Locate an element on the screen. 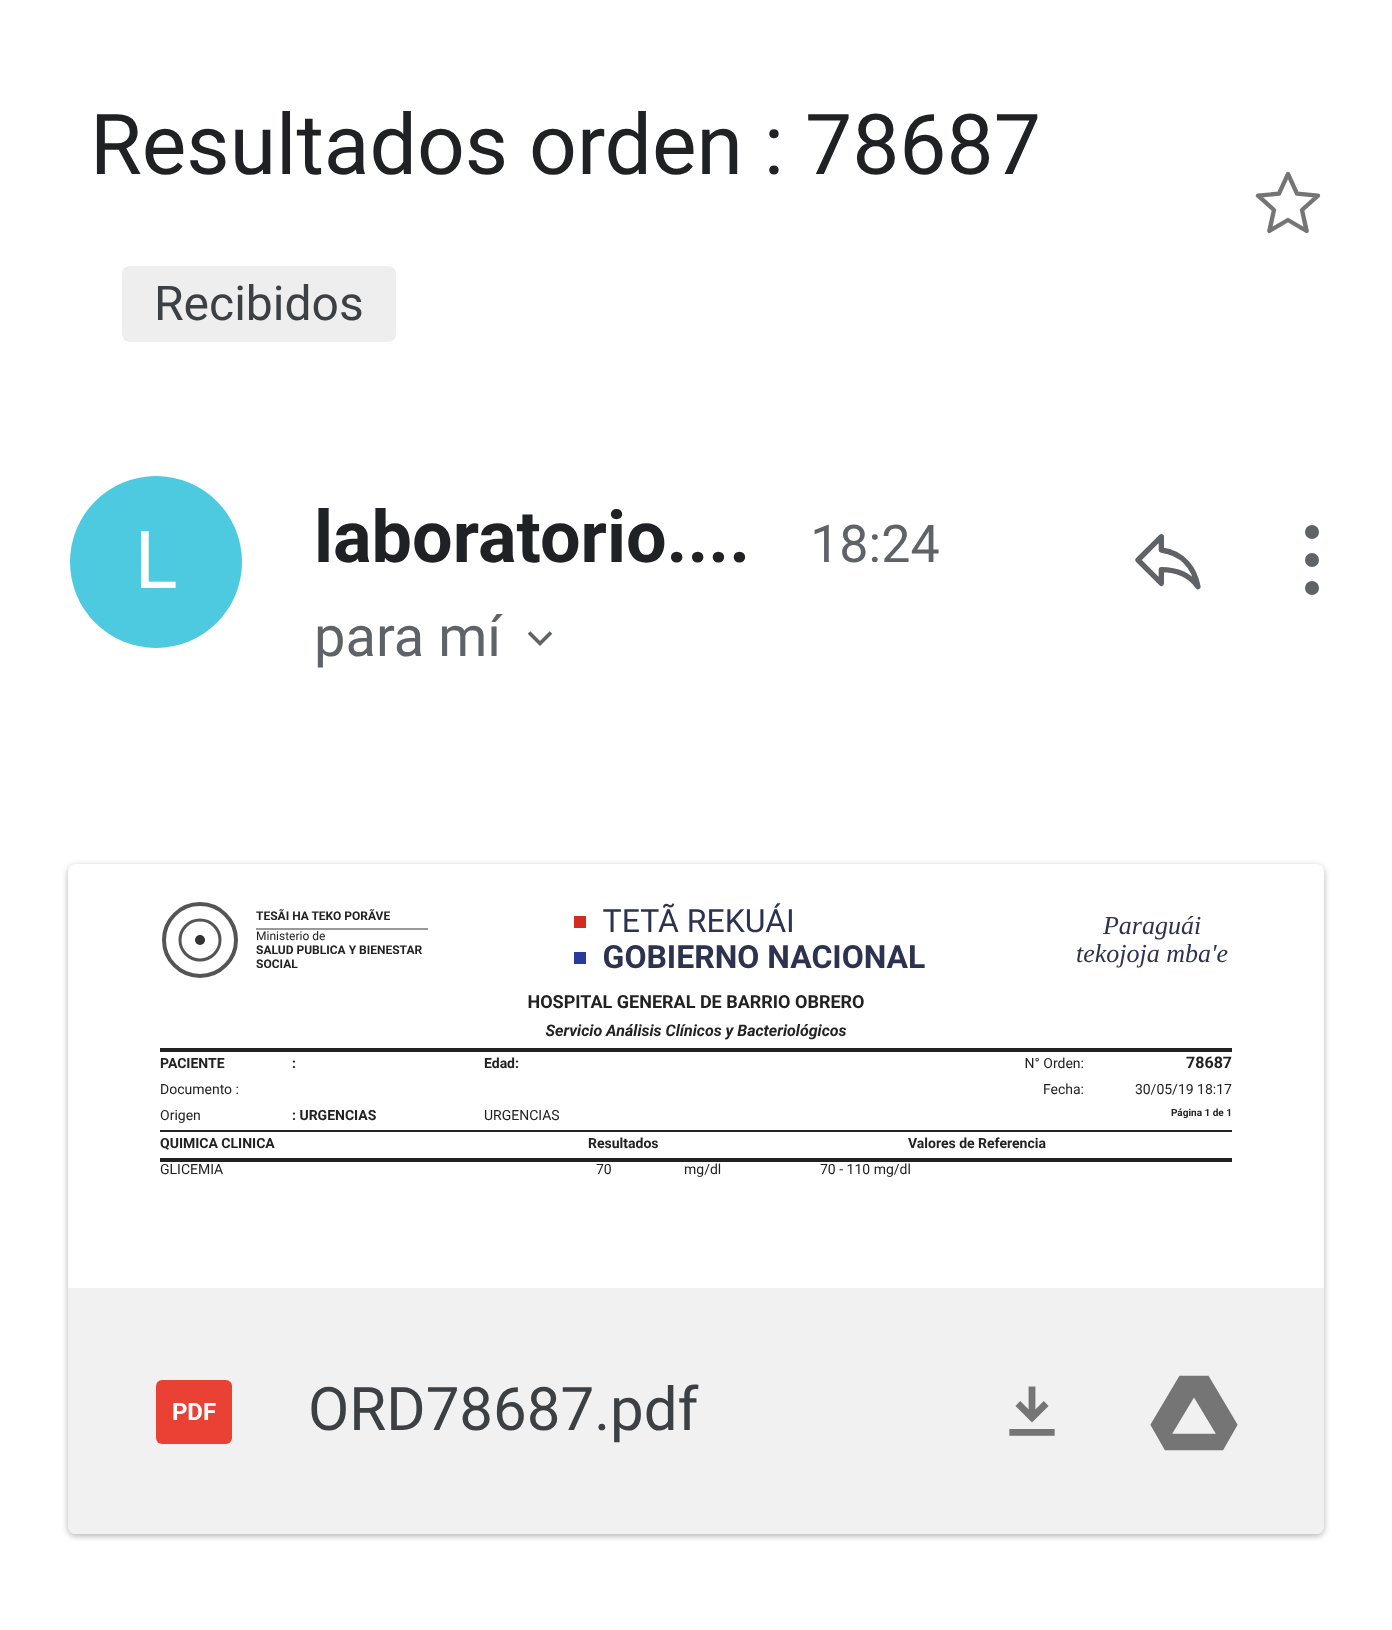  message-time: 18:24 is located at coordinates (875, 547).